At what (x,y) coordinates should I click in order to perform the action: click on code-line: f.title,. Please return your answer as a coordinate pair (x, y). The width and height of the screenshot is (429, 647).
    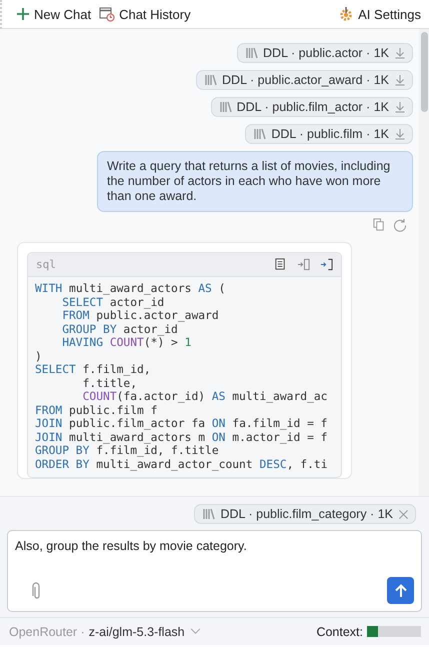
    Looking at the image, I should click on (110, 383).